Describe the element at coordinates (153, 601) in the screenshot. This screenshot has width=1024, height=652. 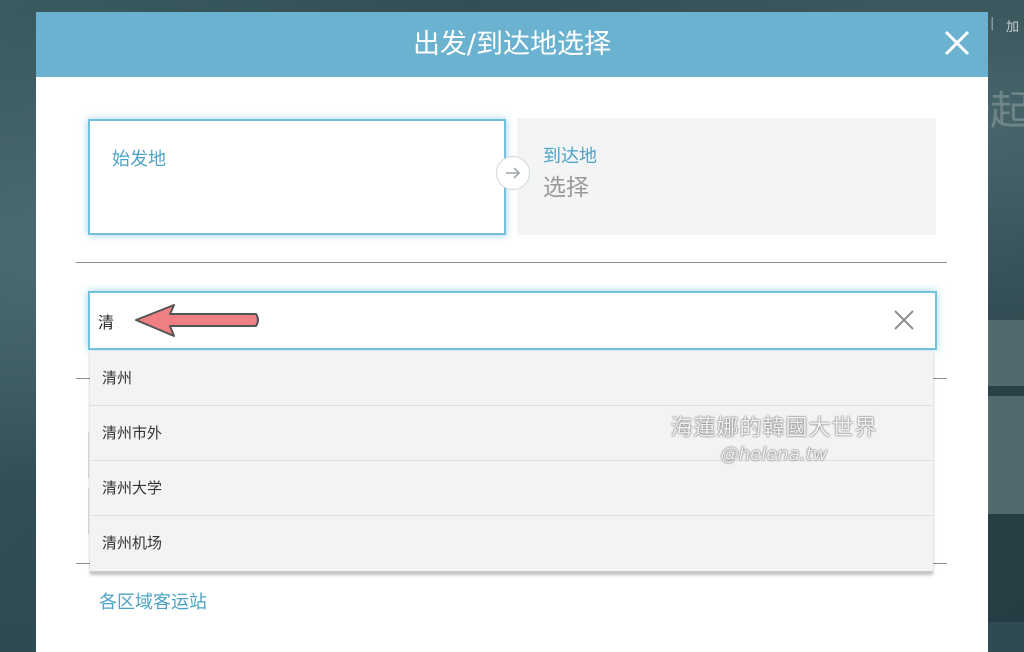
I see `regions-terminal-link: 各区域客运站` at that location.